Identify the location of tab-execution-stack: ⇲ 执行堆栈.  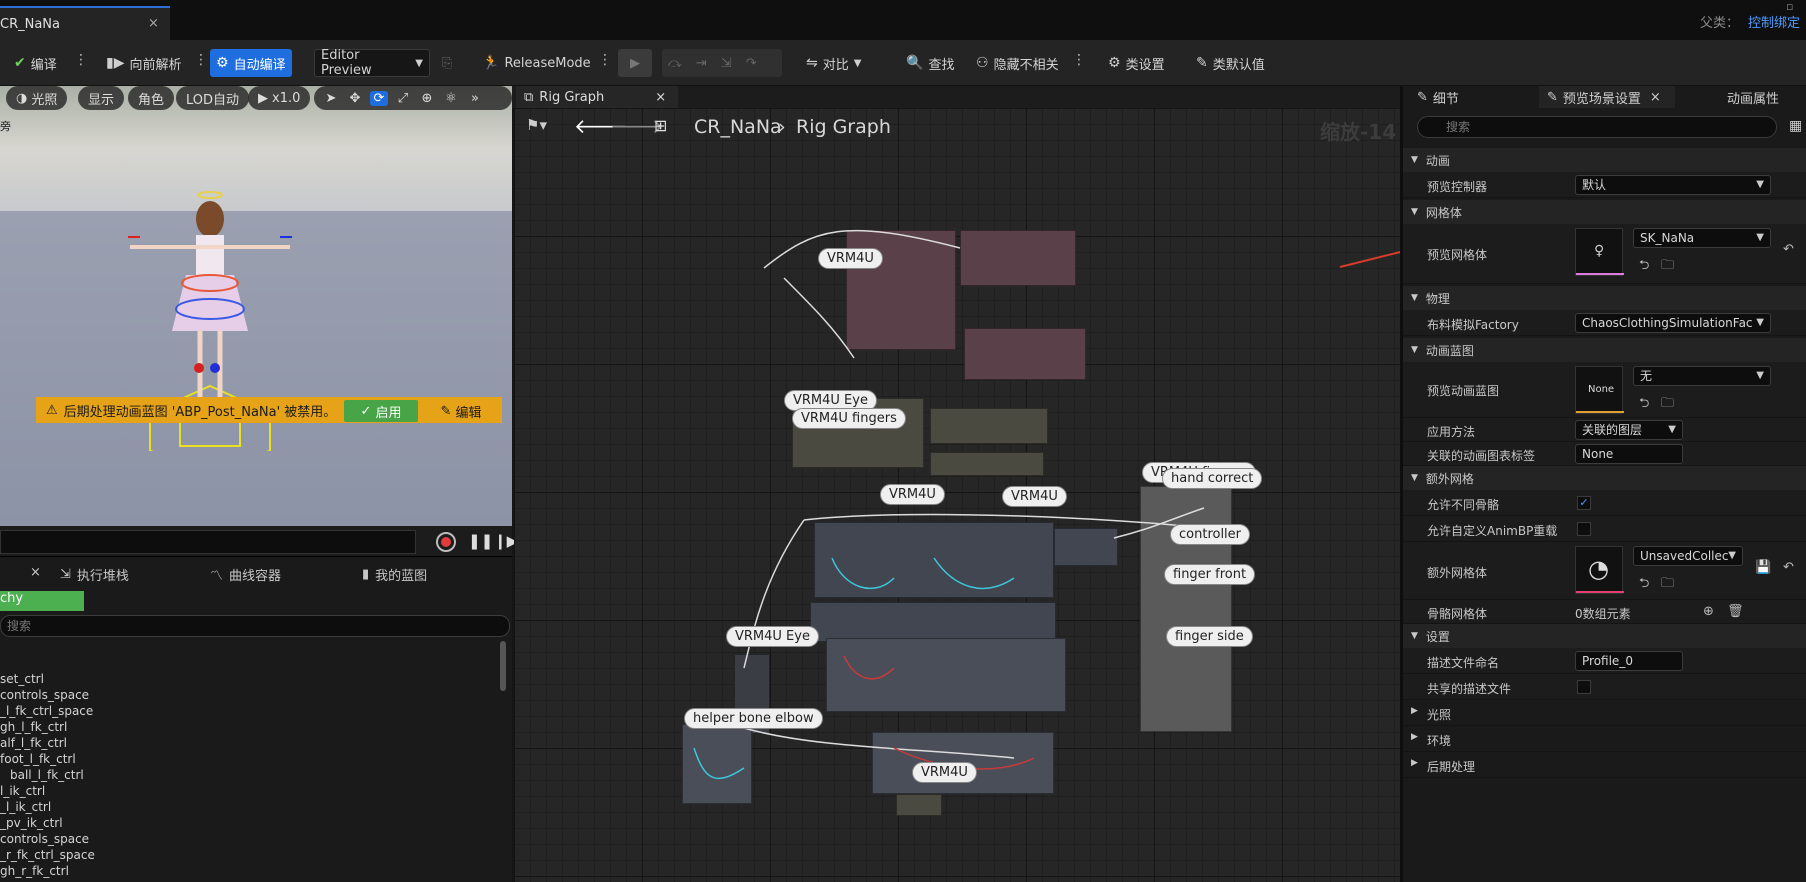
(94, 574).